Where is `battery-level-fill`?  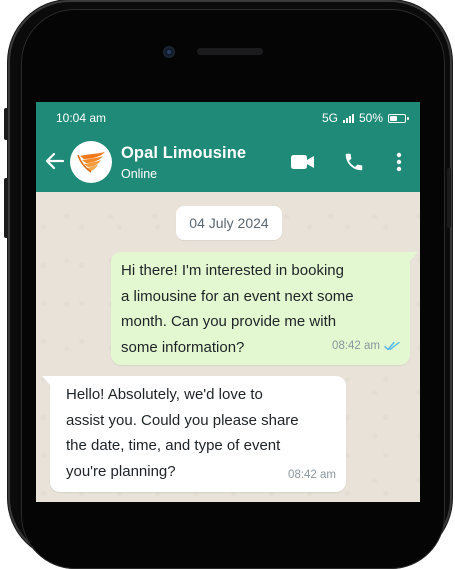
battery-level-fill is located at coordinates (393, 118).